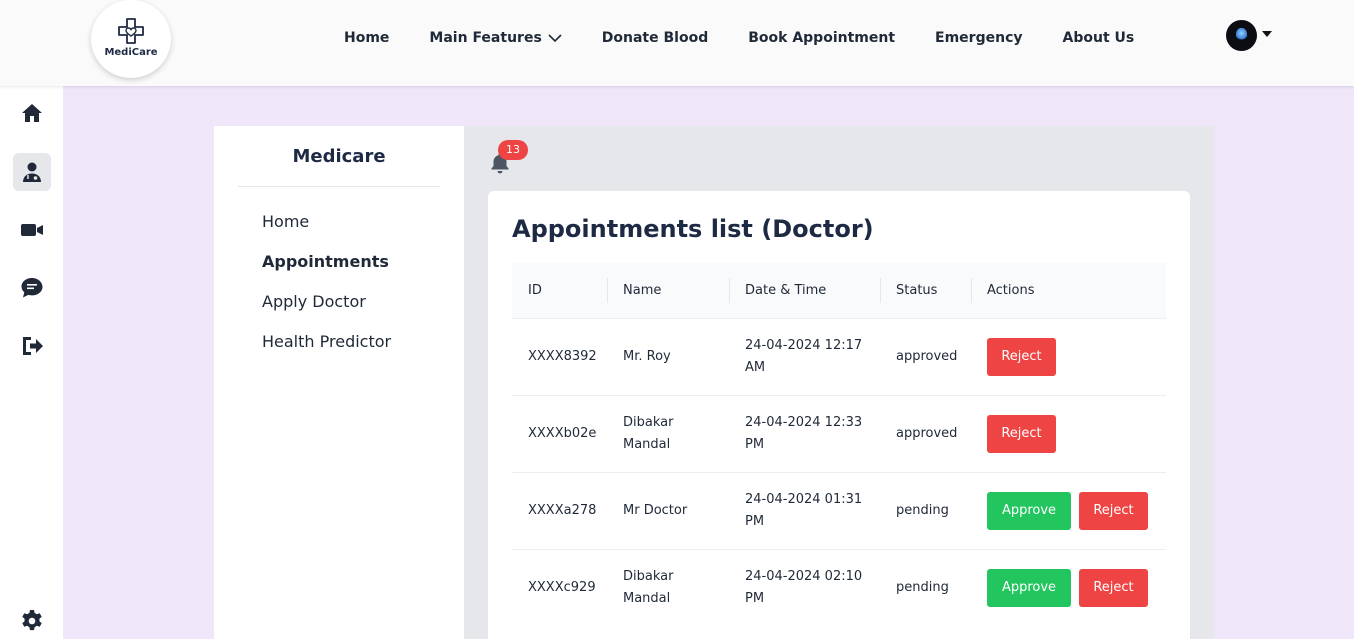 The height and width of the screenshot is (639, 1354). What do you see at coordinates (339, 156) in the screenshot?
I see `sidebar-title: Medicare` at bounding box center [339, 156].